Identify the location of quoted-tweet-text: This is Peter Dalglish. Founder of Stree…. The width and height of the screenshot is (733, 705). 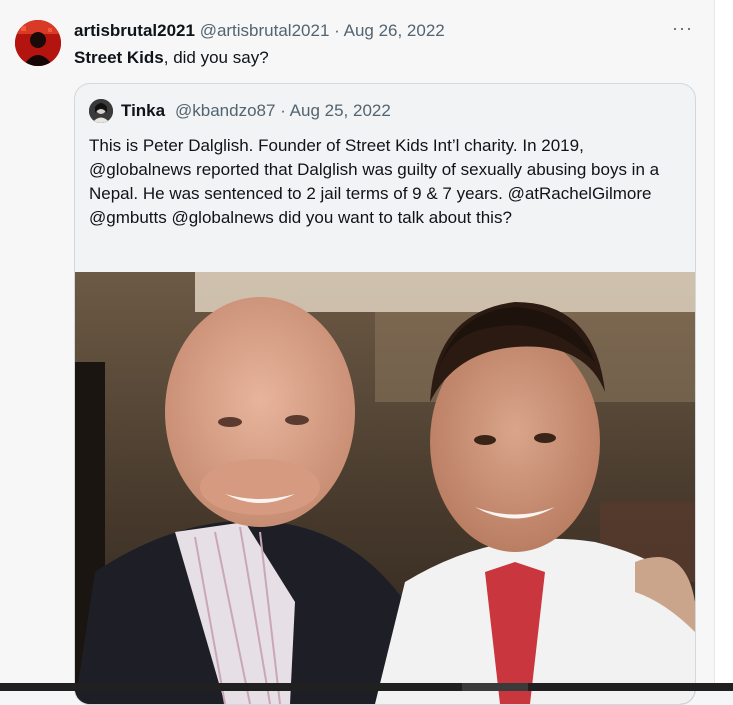
(374, 181).